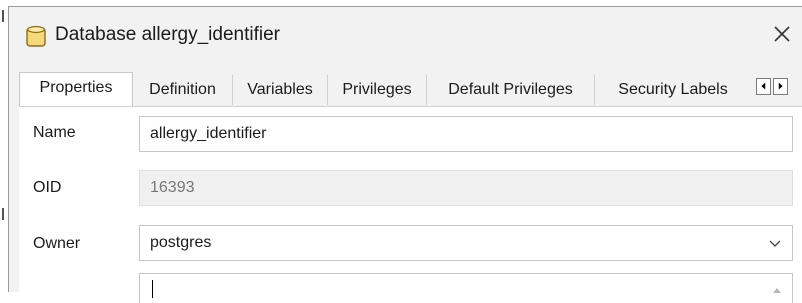  I want to click on text-cursor, so click(152, 289).